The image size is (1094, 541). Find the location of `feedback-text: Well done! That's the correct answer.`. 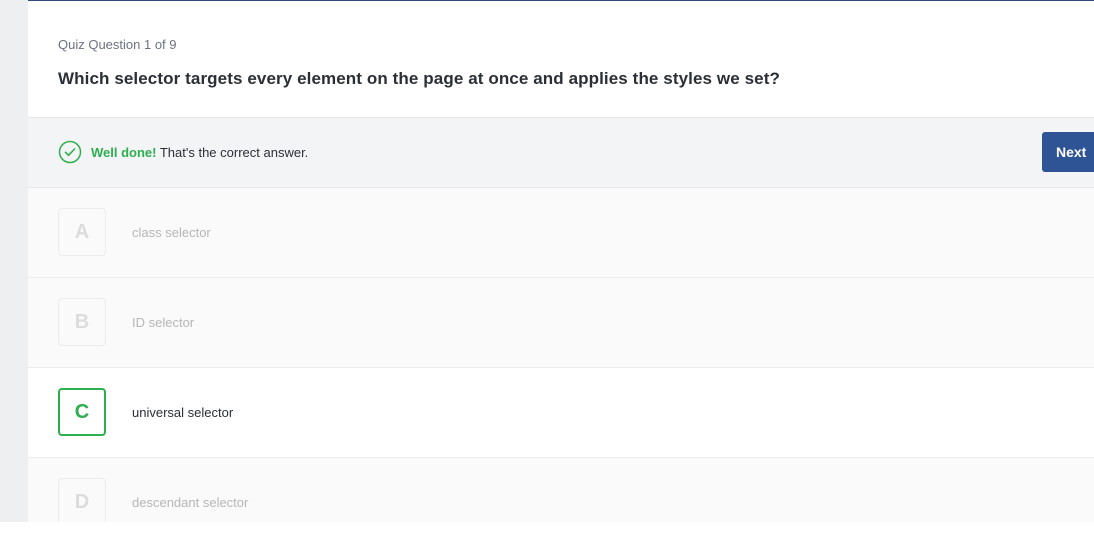

feedback-text: Well done! That's the correct answer. is located at coordinates (199, 152).